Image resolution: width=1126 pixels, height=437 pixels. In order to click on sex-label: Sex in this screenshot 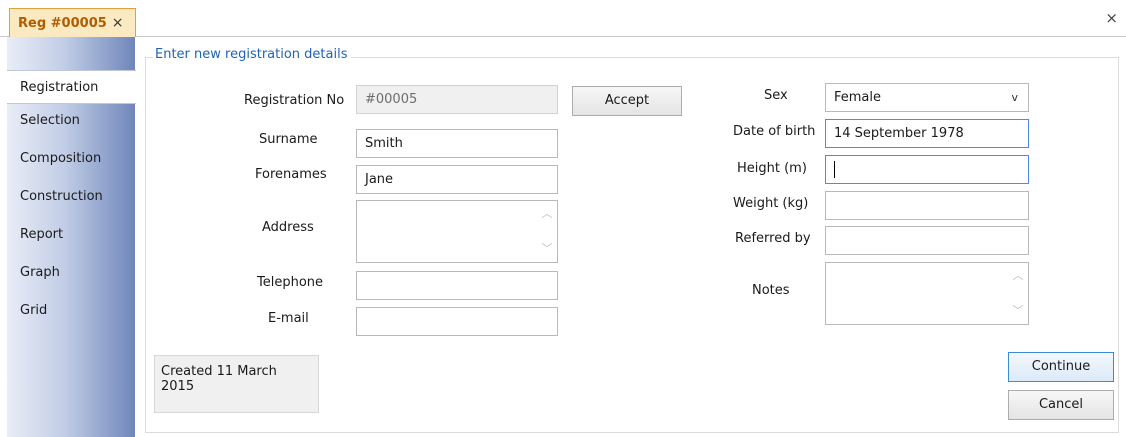, I will do `click(776, 95)`.